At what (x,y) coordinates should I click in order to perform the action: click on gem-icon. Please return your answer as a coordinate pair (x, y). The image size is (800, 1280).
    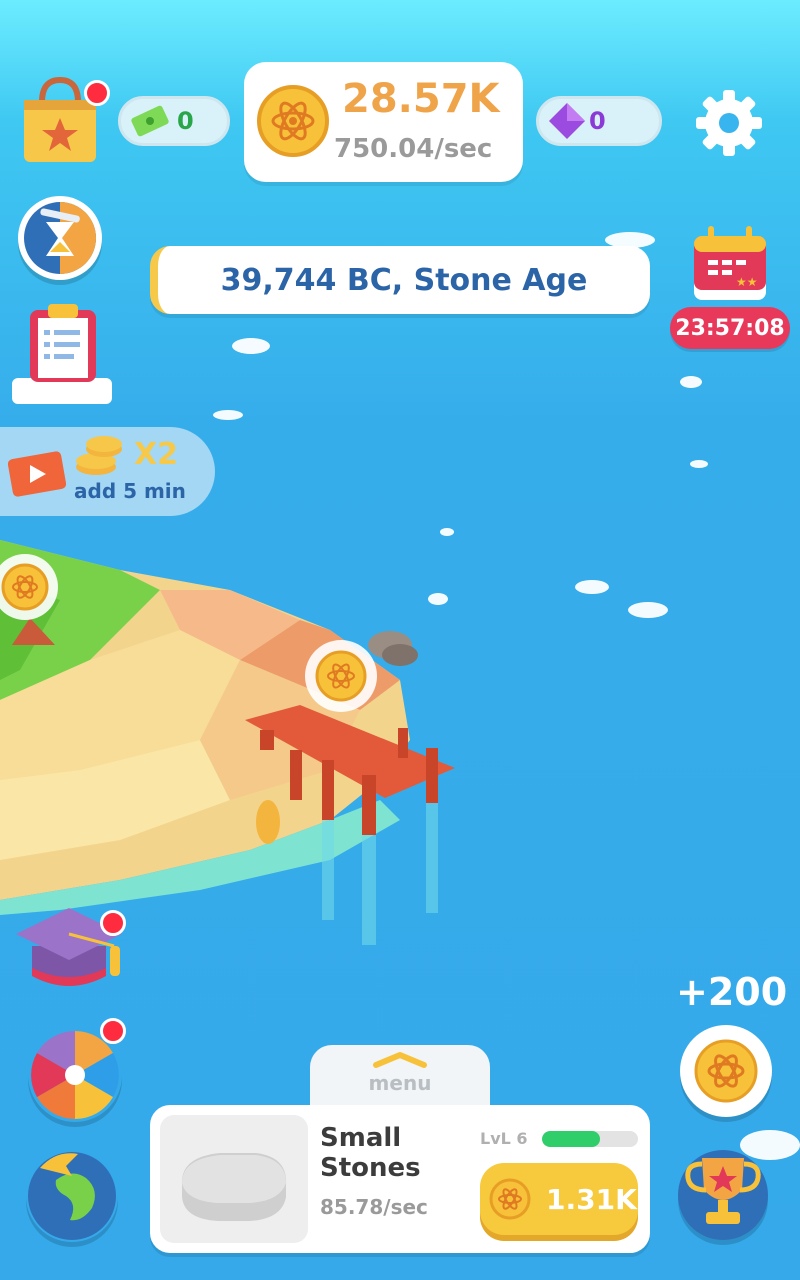
    Looking at the image, I should click on (567, 121).